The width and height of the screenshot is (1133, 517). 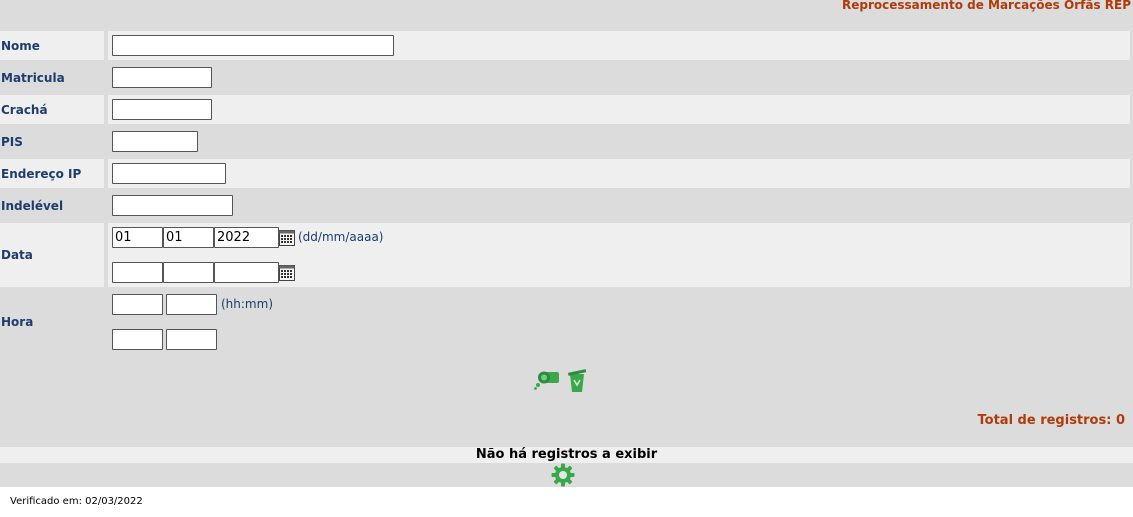 I want to click on hora-format-hint: (hh:mm), so click(x=247, y=304).